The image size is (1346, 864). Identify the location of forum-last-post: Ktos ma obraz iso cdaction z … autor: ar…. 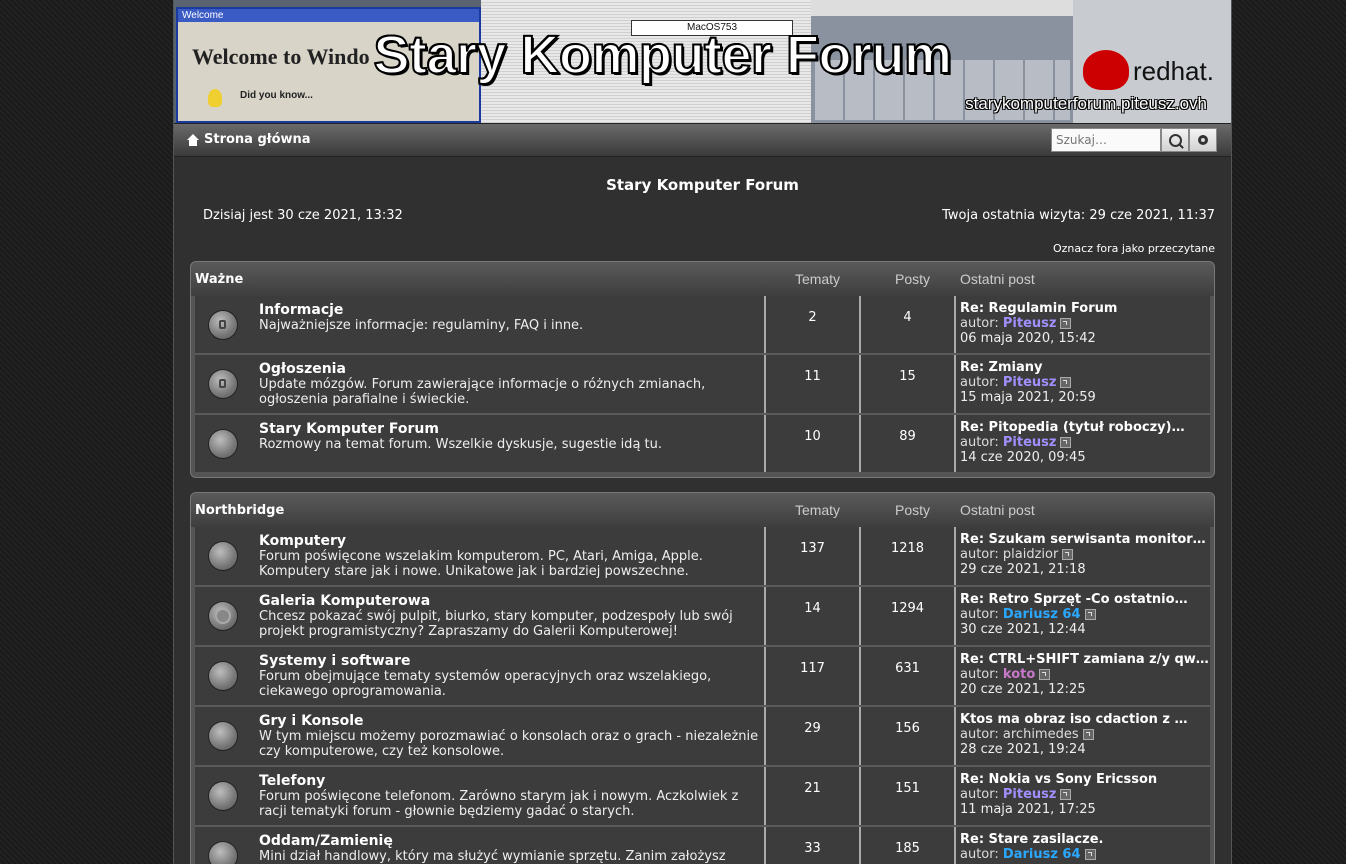
(1083, 736).